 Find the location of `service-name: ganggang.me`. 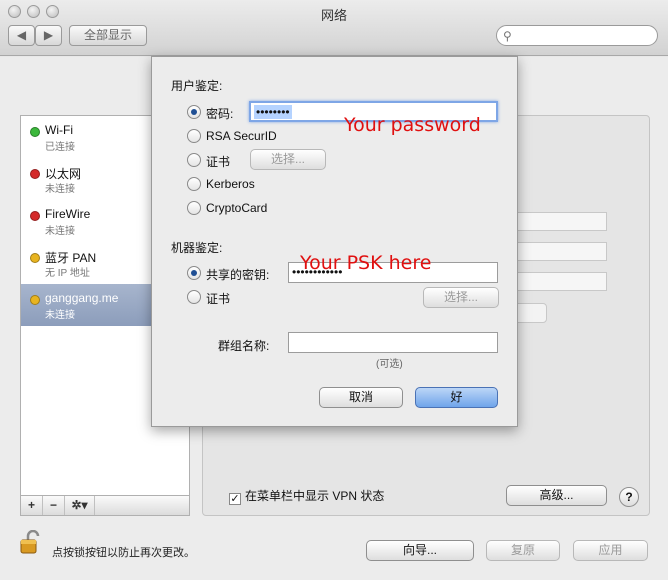

service-name: ganggang.me is located at coordinates (82, 298).